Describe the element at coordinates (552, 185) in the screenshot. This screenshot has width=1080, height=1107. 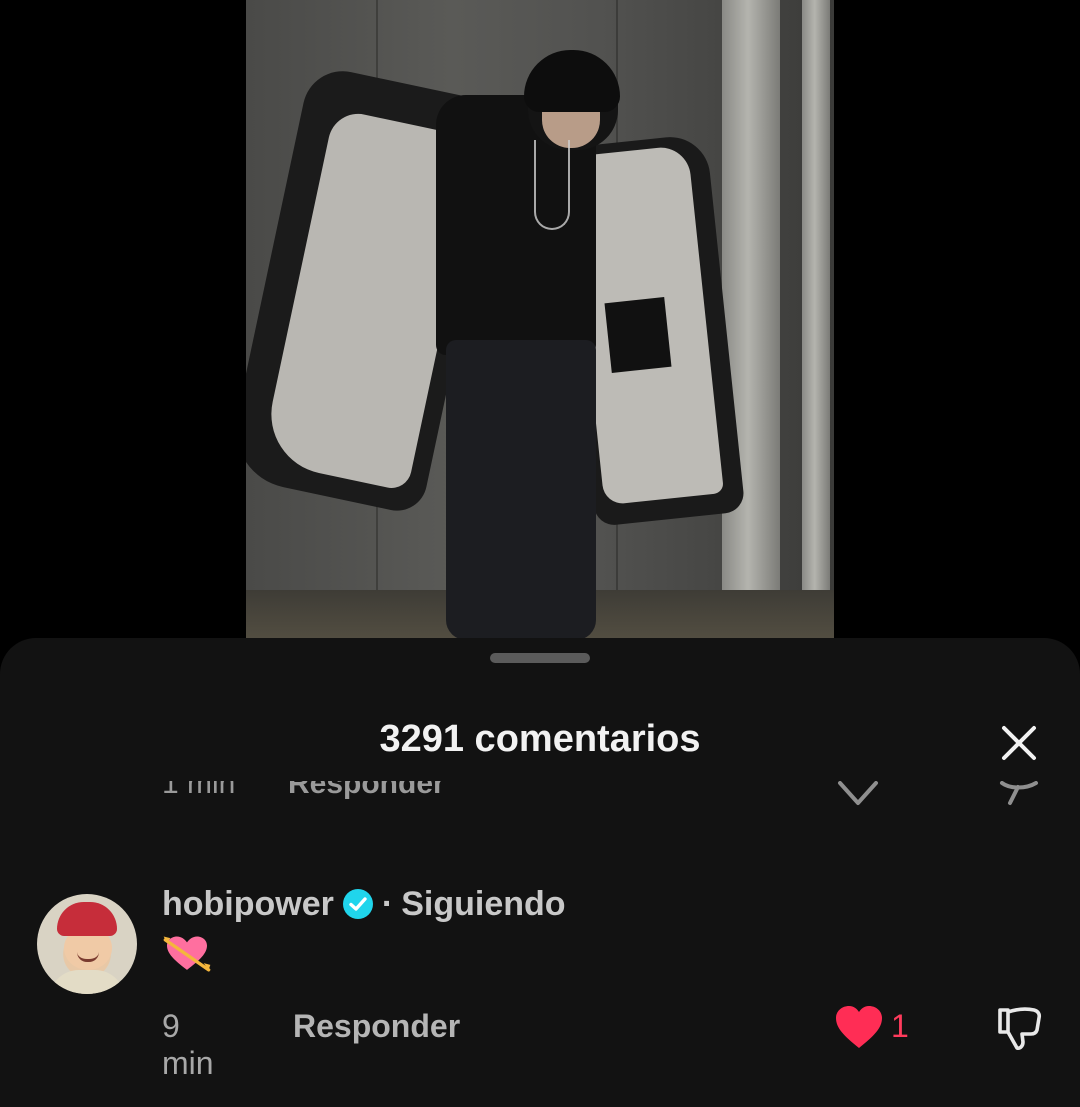
I see `necklace` at that location.